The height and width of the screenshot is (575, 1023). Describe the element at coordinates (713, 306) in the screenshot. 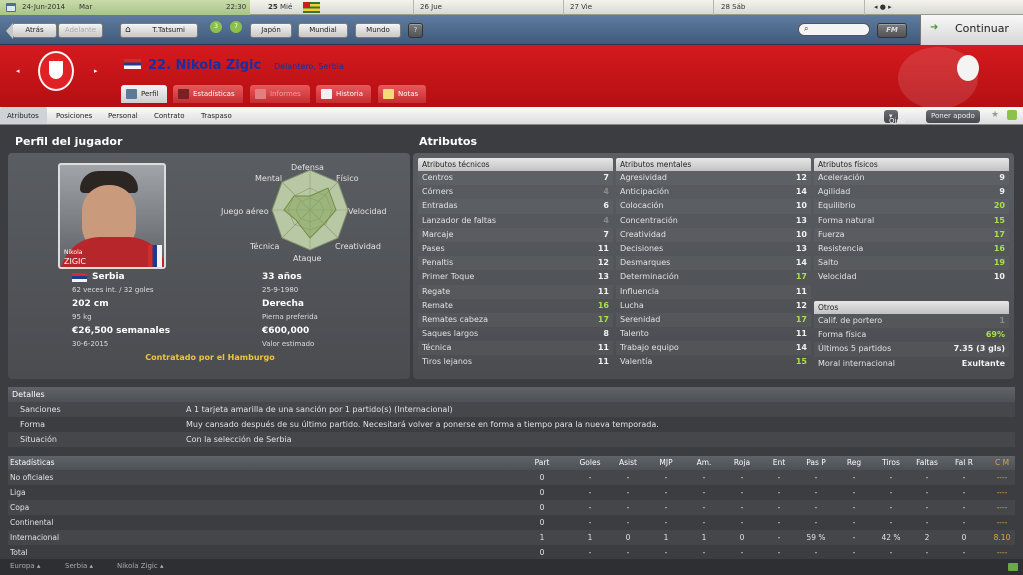

I see `attribute-row: Lucha 12` at that location.